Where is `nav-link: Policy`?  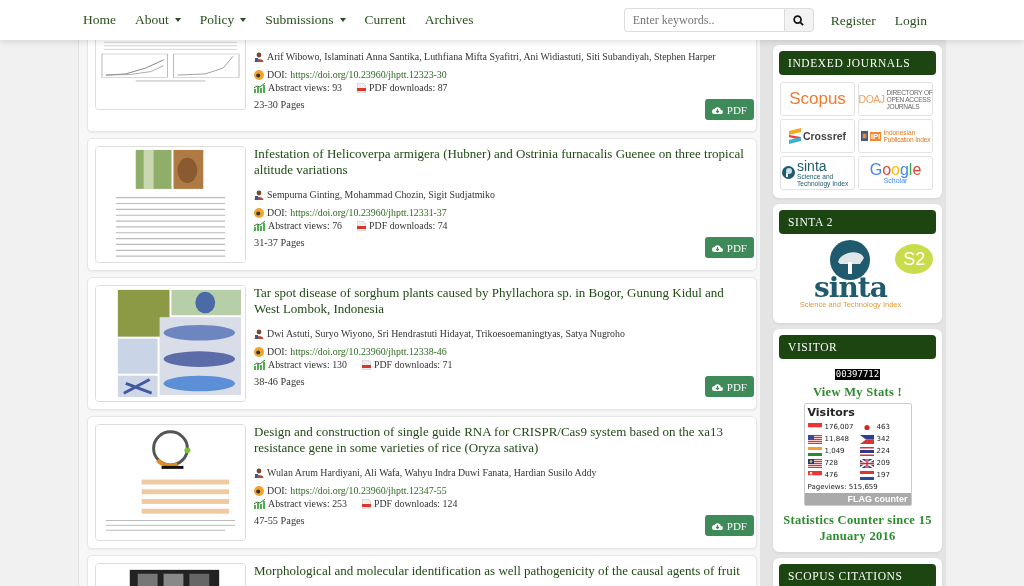
nav-link: Policy is located at coordinates (227, 20).